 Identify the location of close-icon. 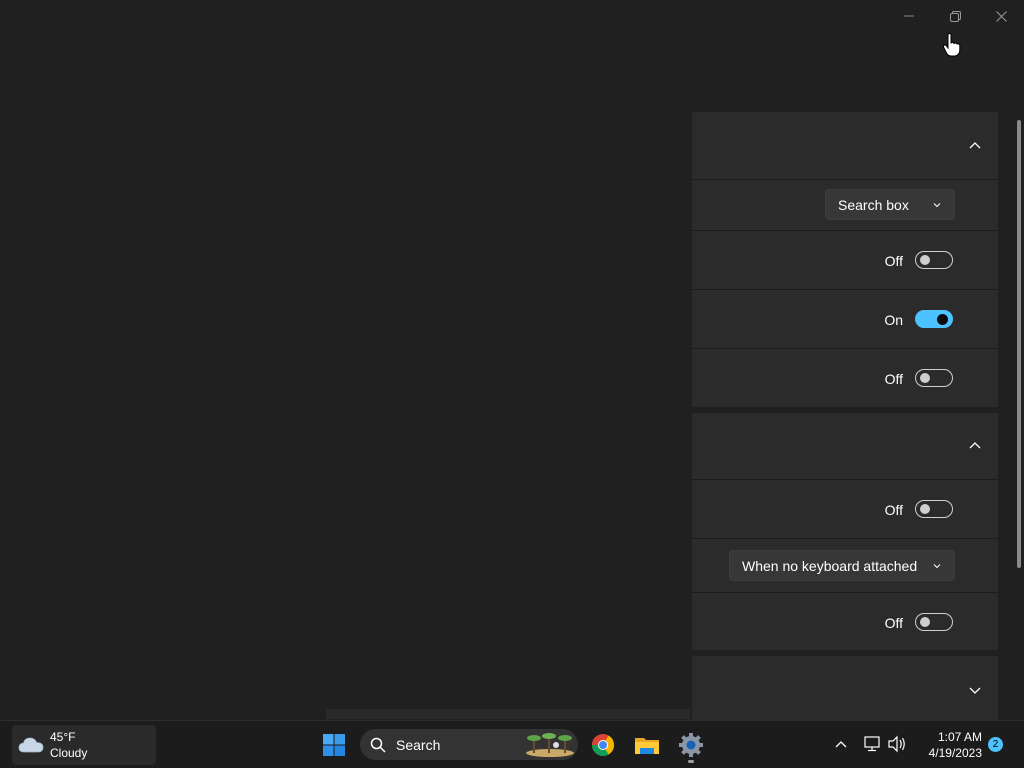
(1001, 16).